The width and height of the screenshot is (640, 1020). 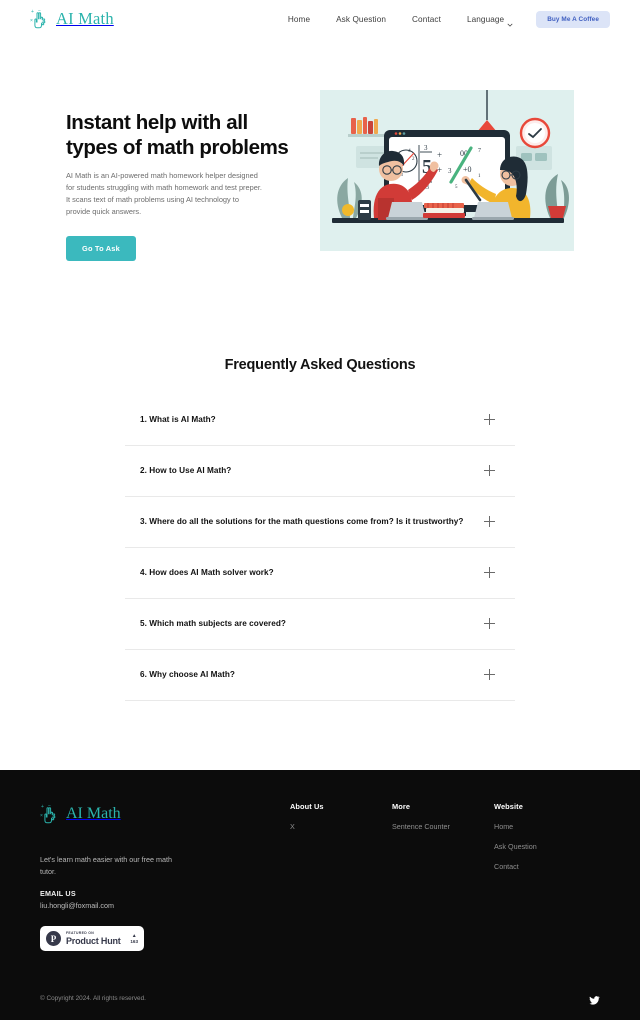 What do you see at coordinates (320, 624) in the screenshot?
I see `faq-item: 5. Which math subjects are covered?` at bounding box center [320, 624].